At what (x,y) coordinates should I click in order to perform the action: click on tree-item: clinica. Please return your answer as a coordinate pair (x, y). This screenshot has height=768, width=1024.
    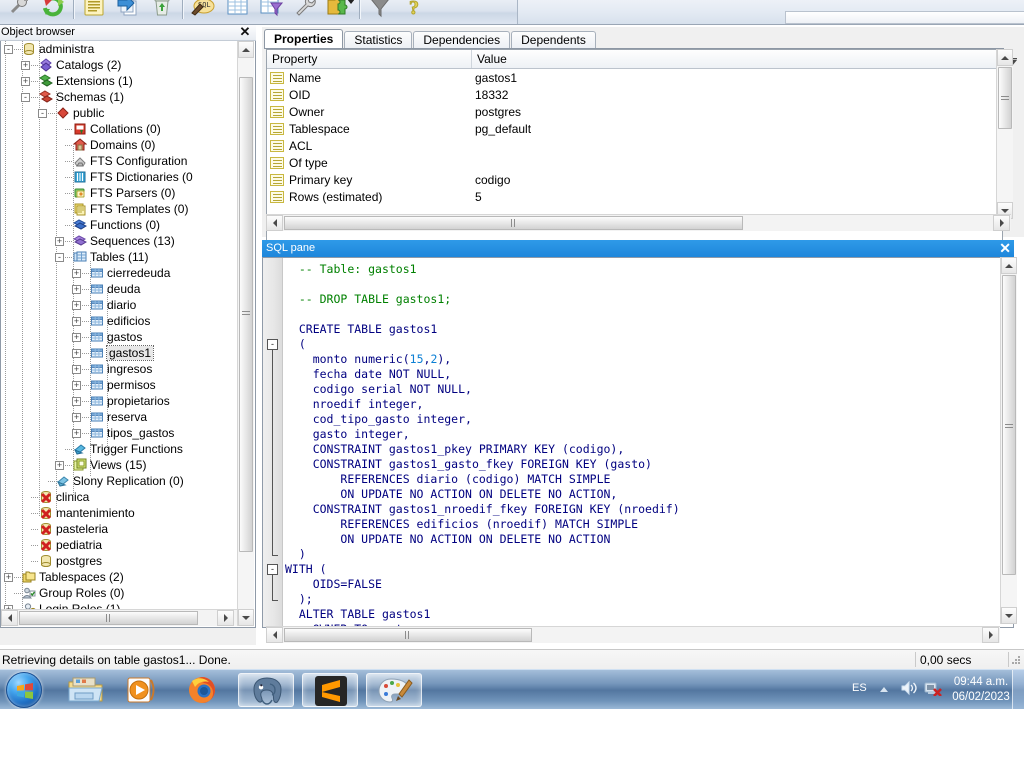
    Looking at the image, I should click on (118, 497).